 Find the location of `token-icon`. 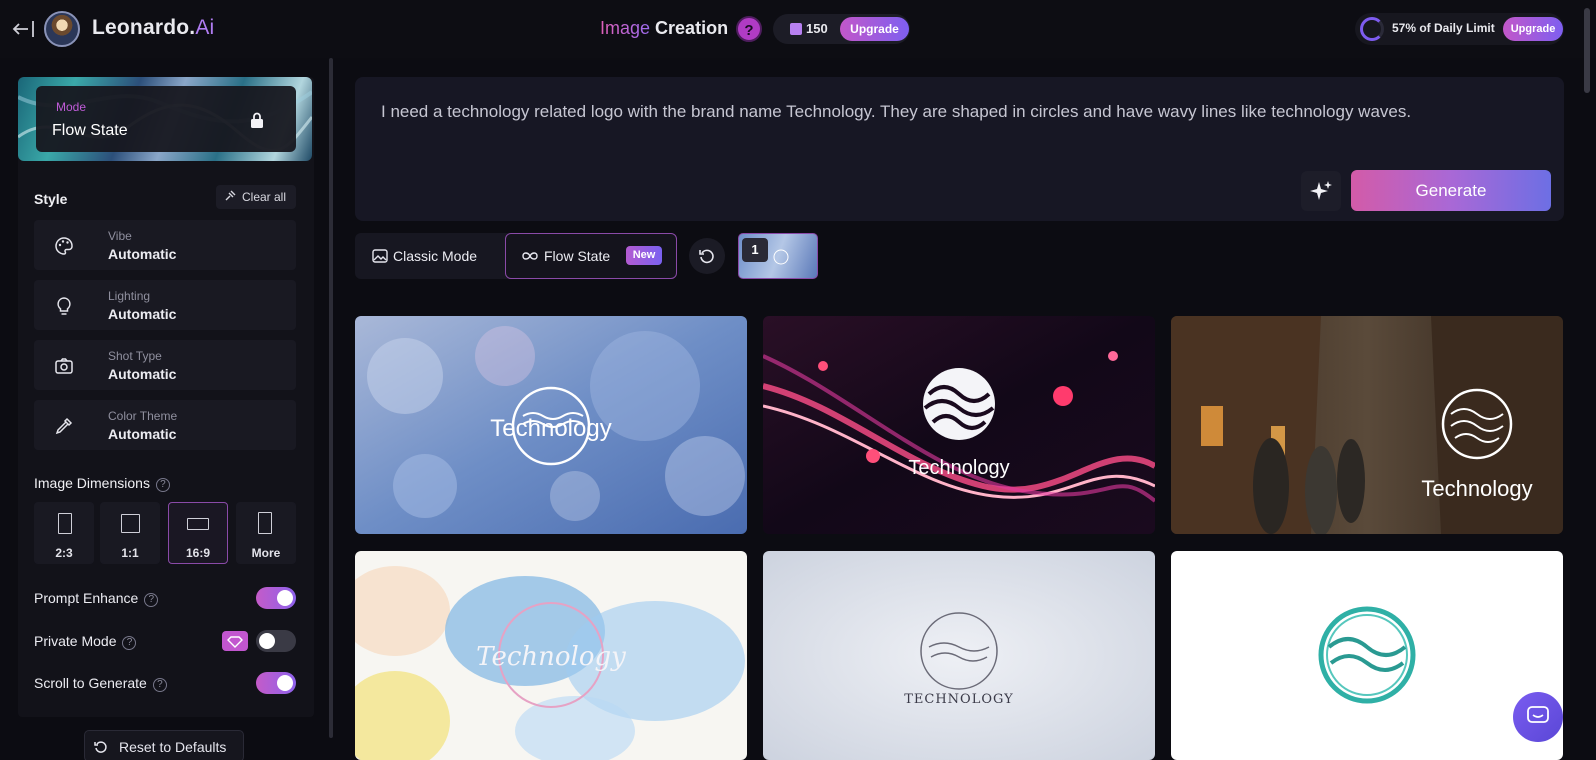

token-icon is located at coordinates (796, 29).